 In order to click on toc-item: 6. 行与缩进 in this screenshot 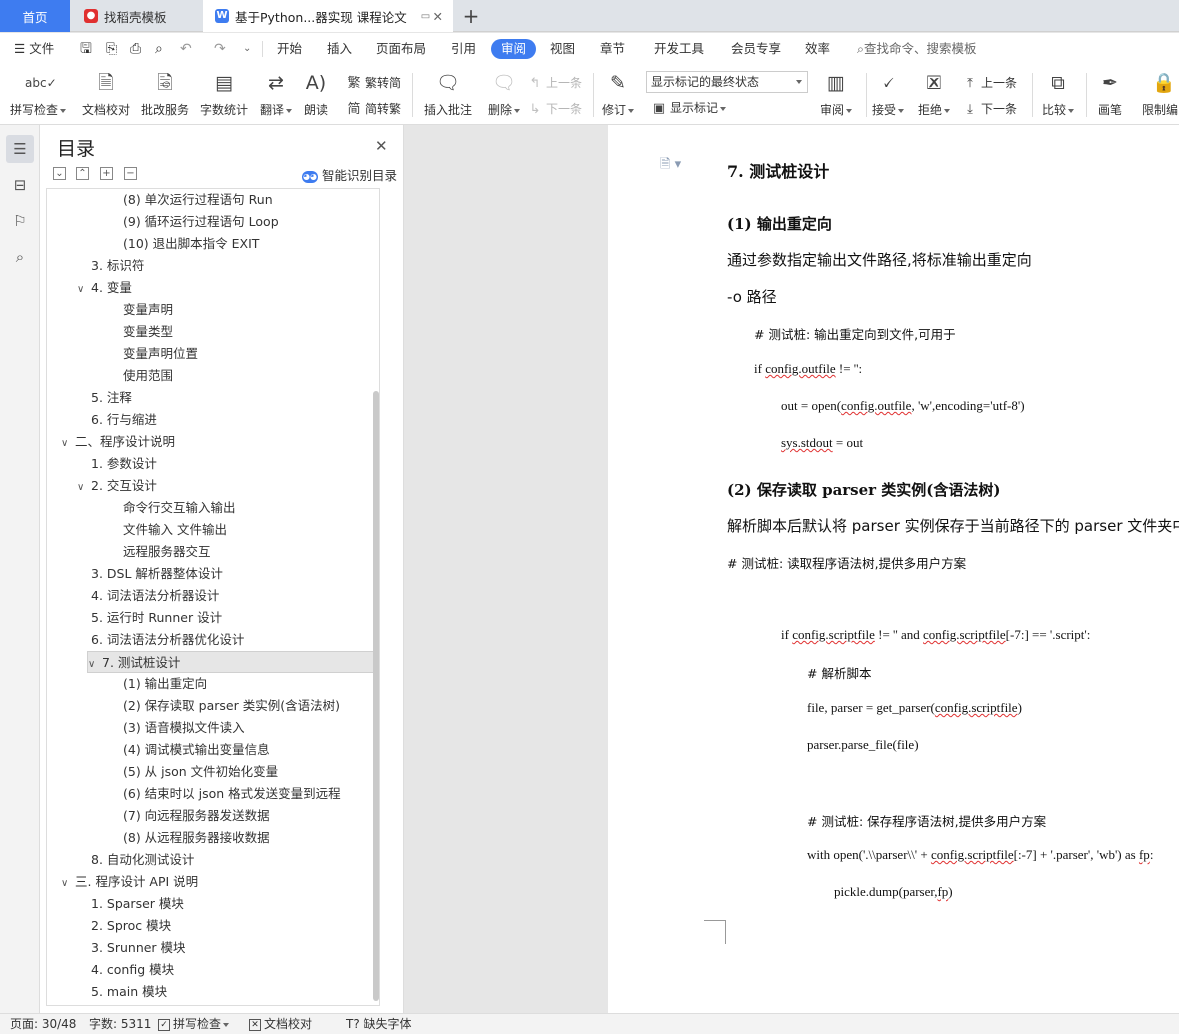, I will do `click(213, 420)`.